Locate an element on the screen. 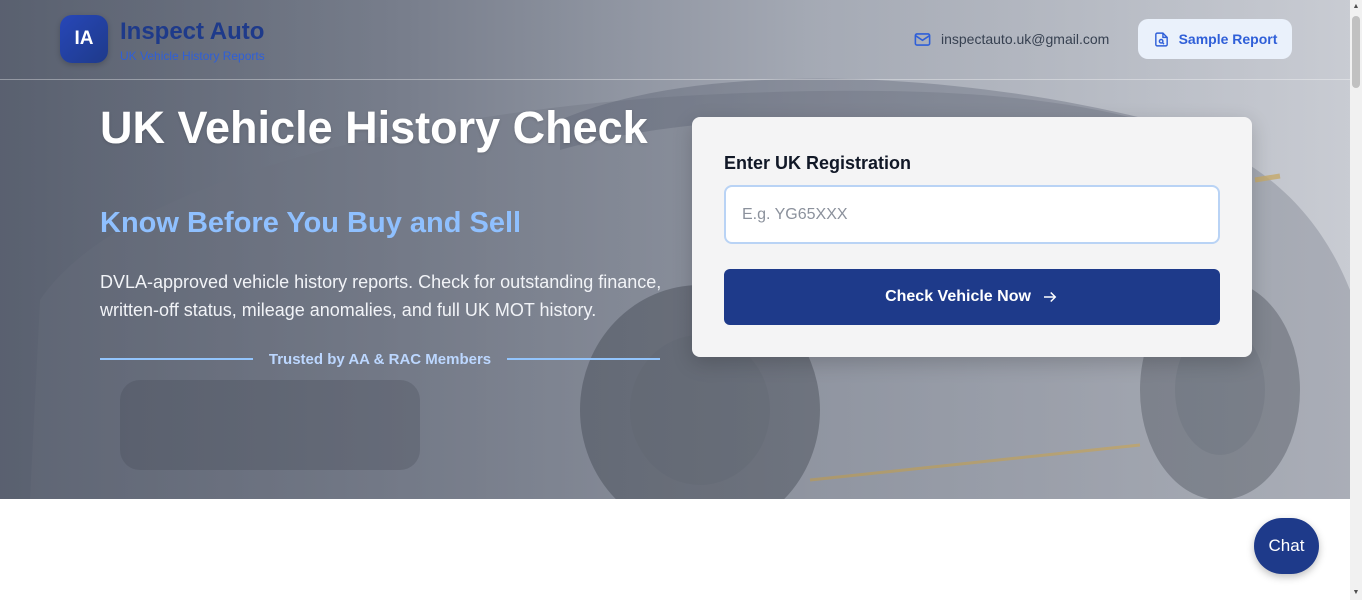  contact-email-link: inspectauto.uk@gmail.com is located at coordinates (1011, 39).